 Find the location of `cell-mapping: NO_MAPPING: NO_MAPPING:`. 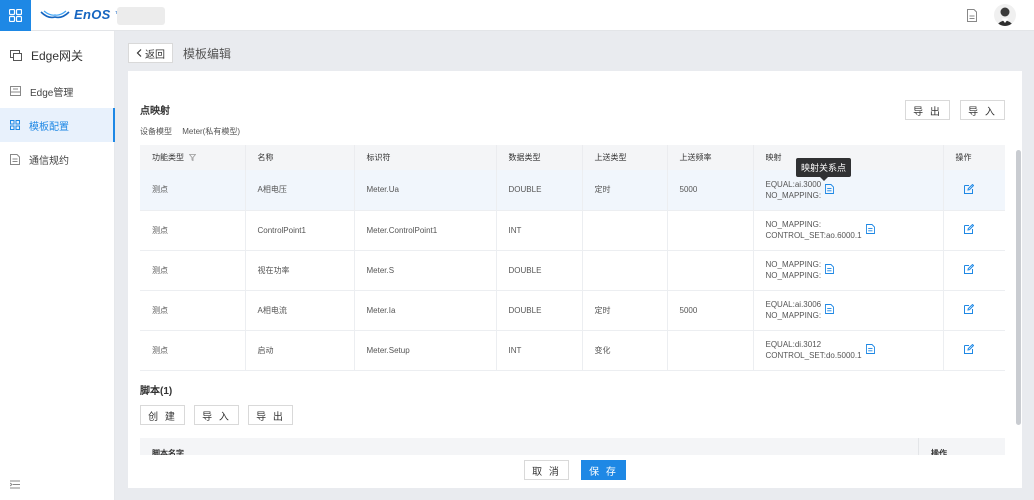

cell-mapping: NO_MAPPING: NO_MAPPING: is located at coordinates (848, 270).